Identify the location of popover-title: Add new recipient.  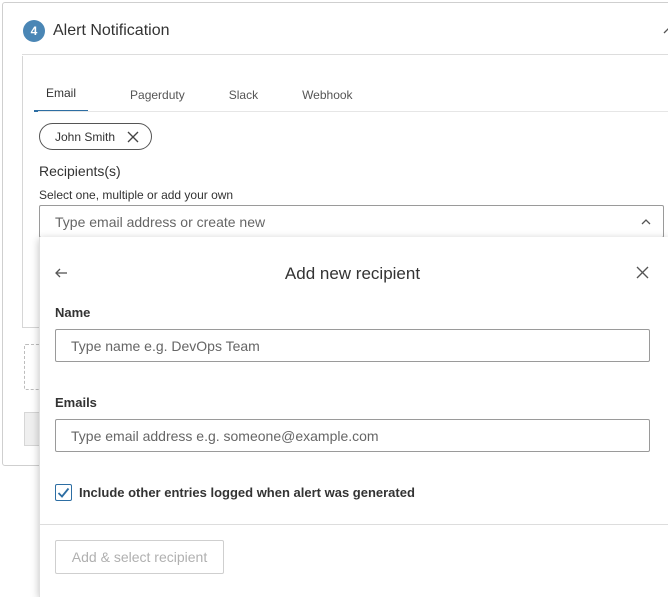
(352, 273).